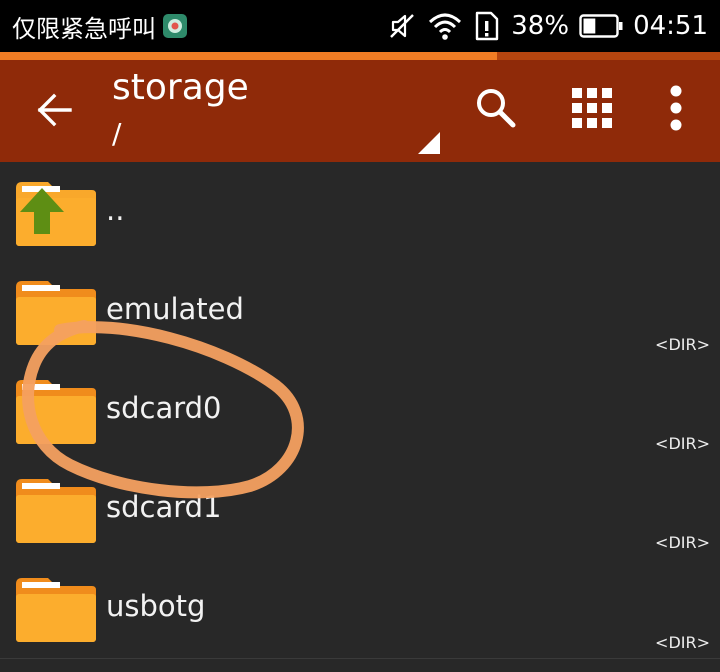  I want to click on search-button, so click(496, 108).